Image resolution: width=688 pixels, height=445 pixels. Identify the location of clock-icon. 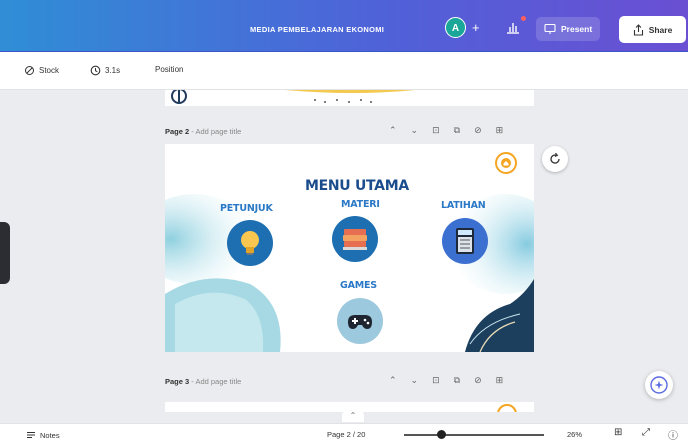
(95, 70).